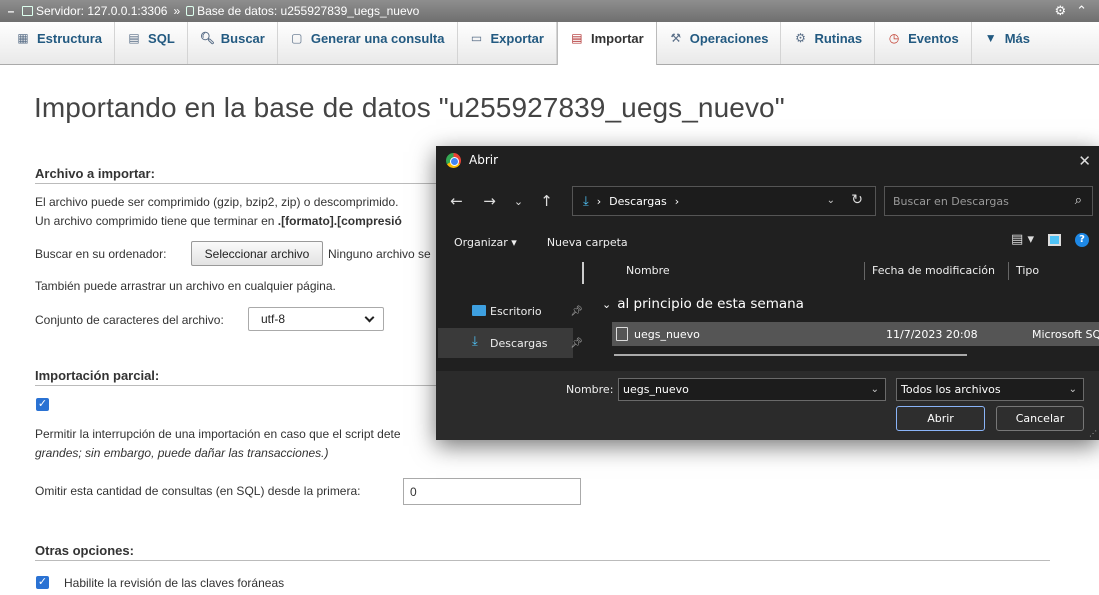 The width and height of the screenshot is (1099, 595). I want to click on organize-menu: Organizar ▾, so click(485, 242).